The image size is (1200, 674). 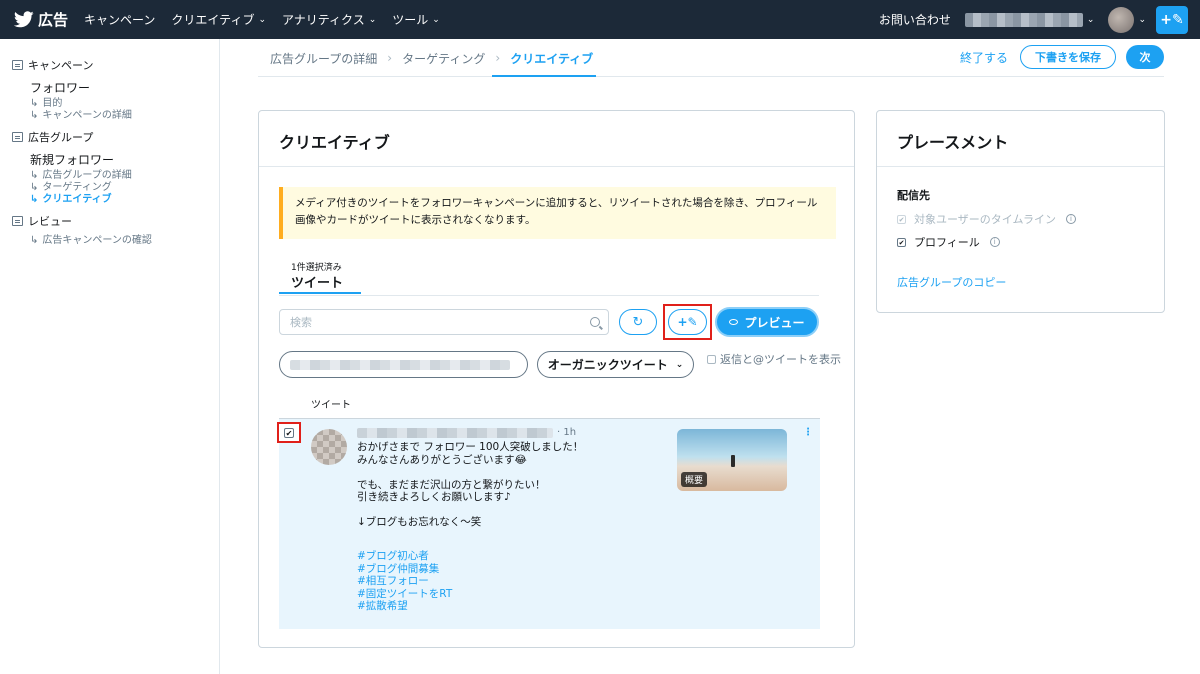 What do you see at coordinates (124, 104) in the screenshot?
I see `sidebar-subitem: ↳ 目的` at bounding box center [124, 104].